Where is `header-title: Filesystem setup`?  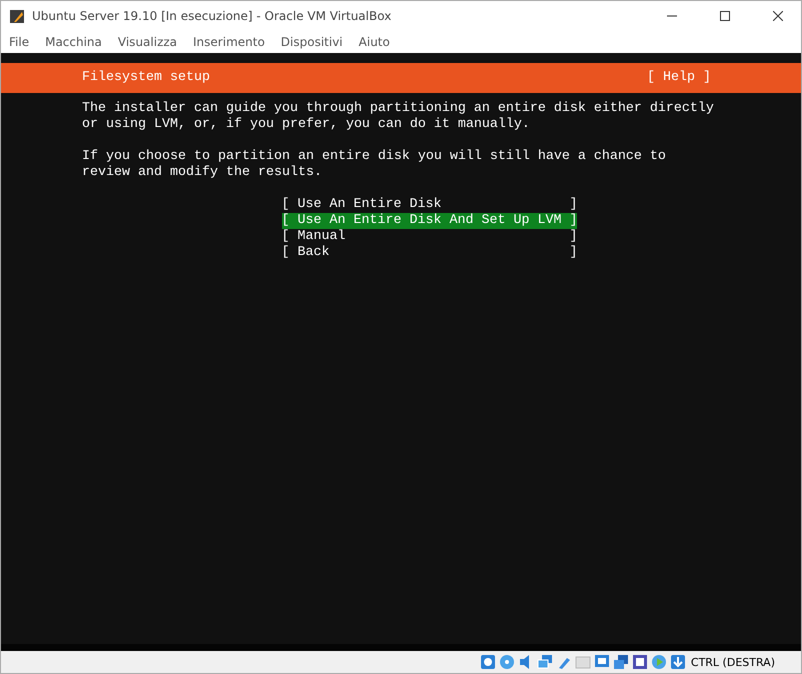
header-title: Filesystem setup is located at coordinates (146, 78).